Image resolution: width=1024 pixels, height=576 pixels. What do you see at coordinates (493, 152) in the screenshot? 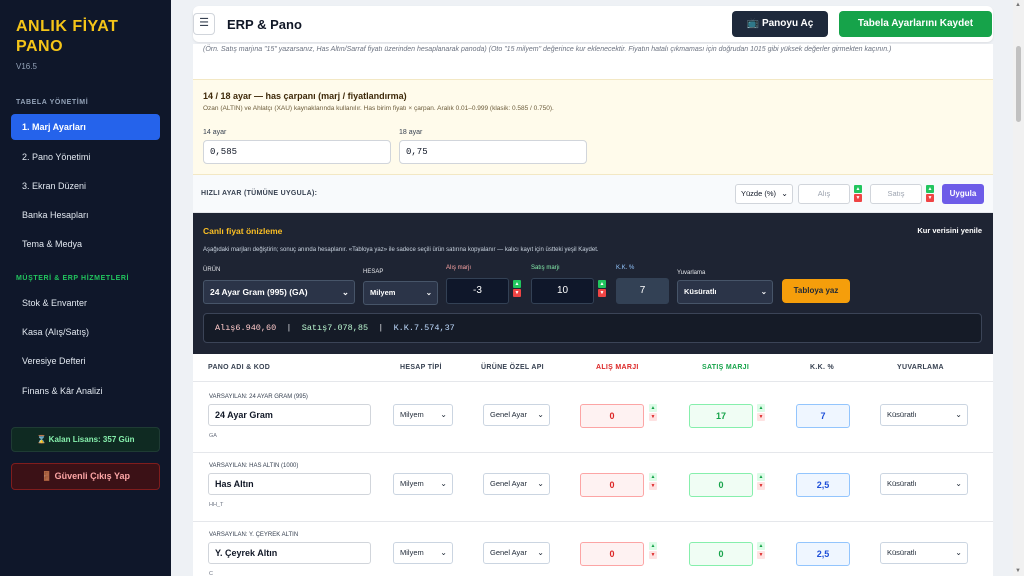
I see `input-18-ayar: 0,75` at bounding box center [493, 152].